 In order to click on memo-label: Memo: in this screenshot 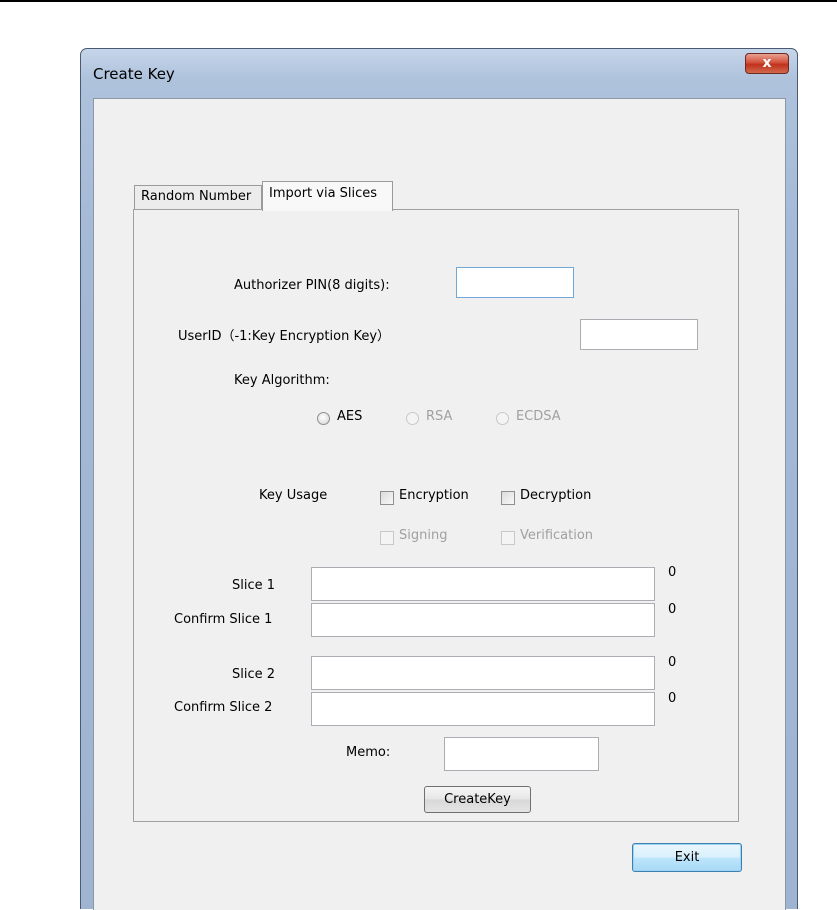, I will do `click(368, 752)`.